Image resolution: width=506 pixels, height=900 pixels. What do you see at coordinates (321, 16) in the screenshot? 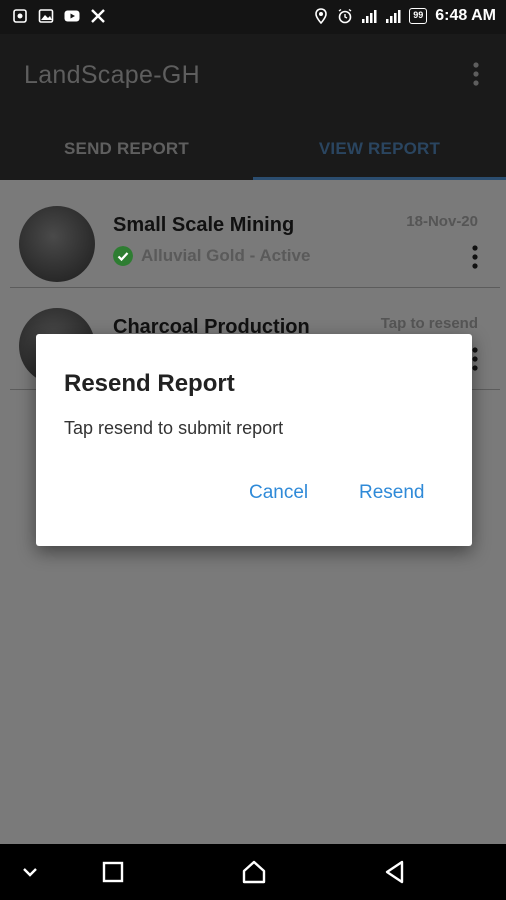
I see `location-icon` at bounding box center [321, 16].